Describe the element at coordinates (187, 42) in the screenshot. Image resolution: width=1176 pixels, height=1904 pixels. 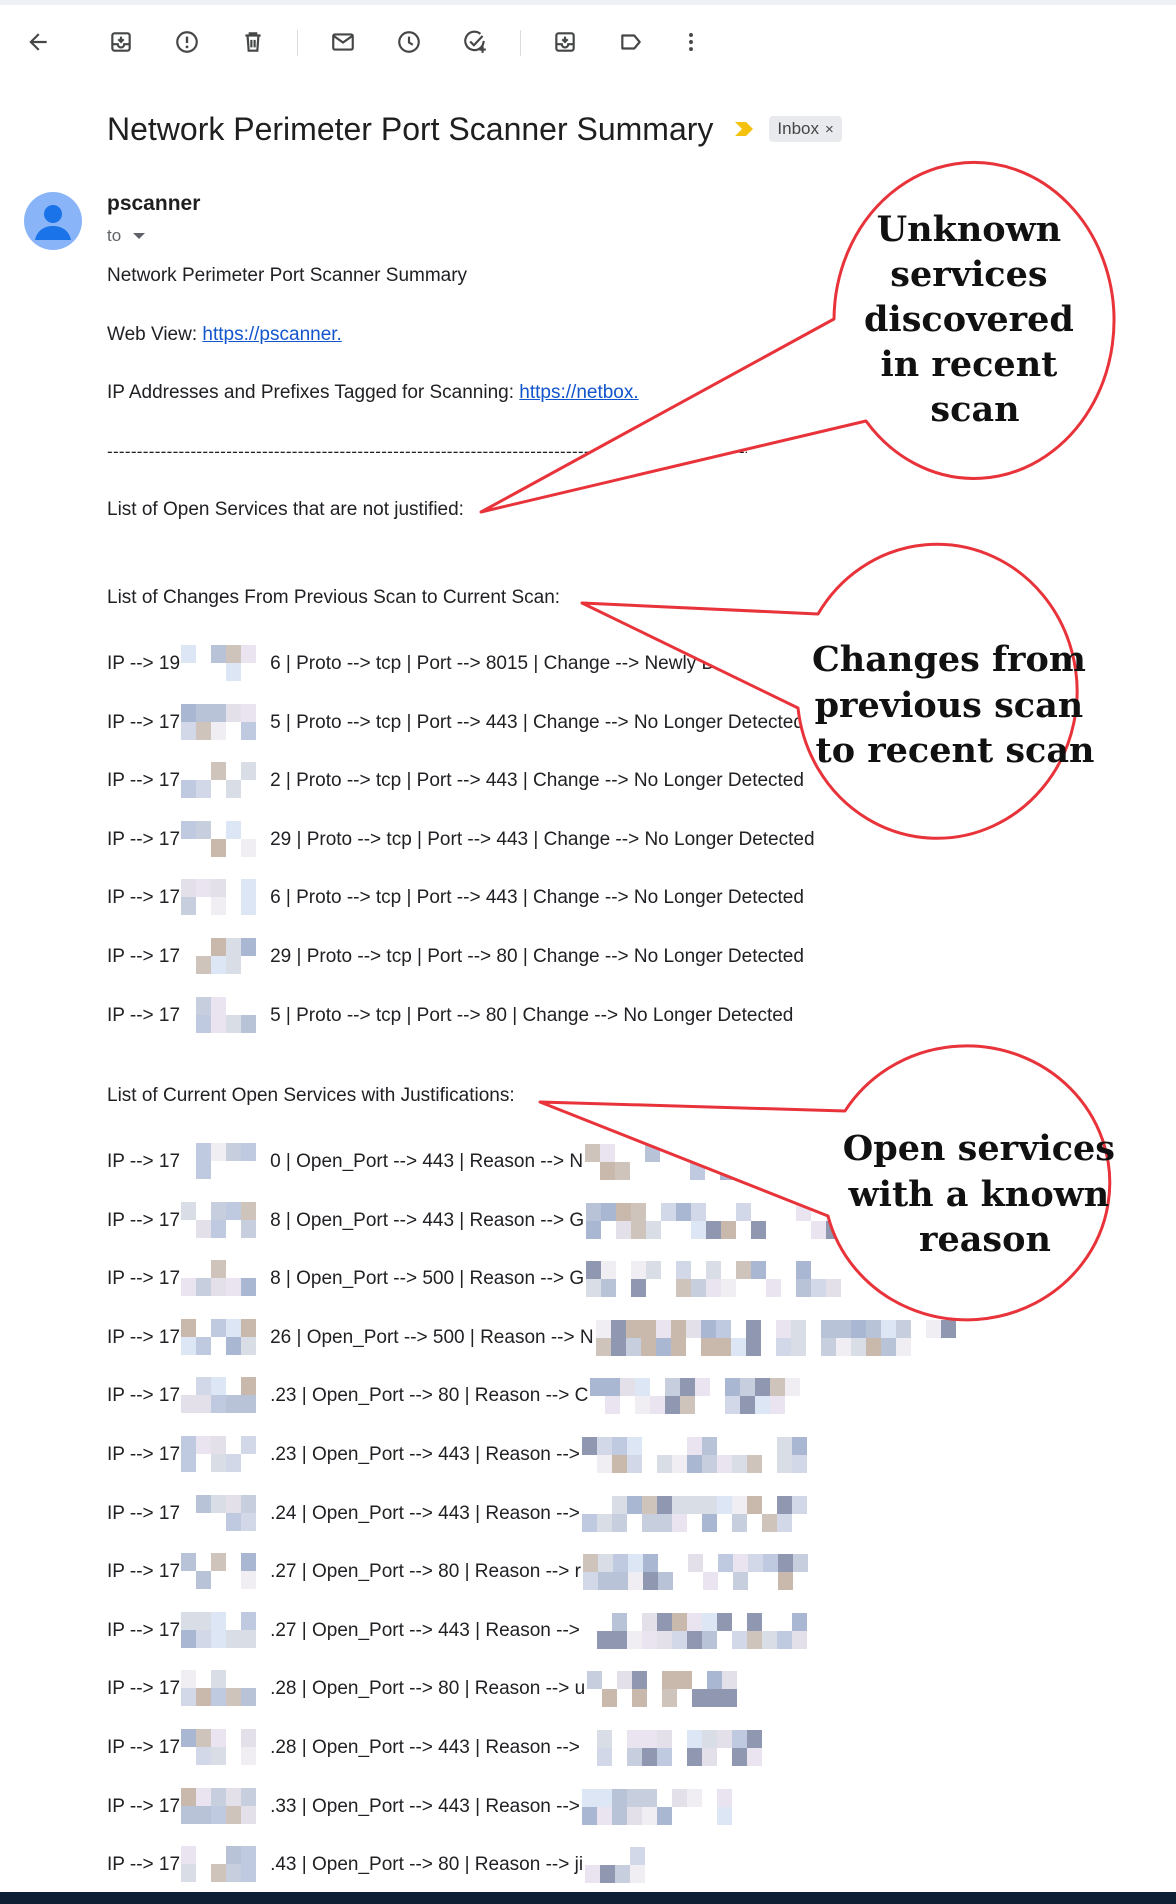
I see `report-spam-icon` at that location.